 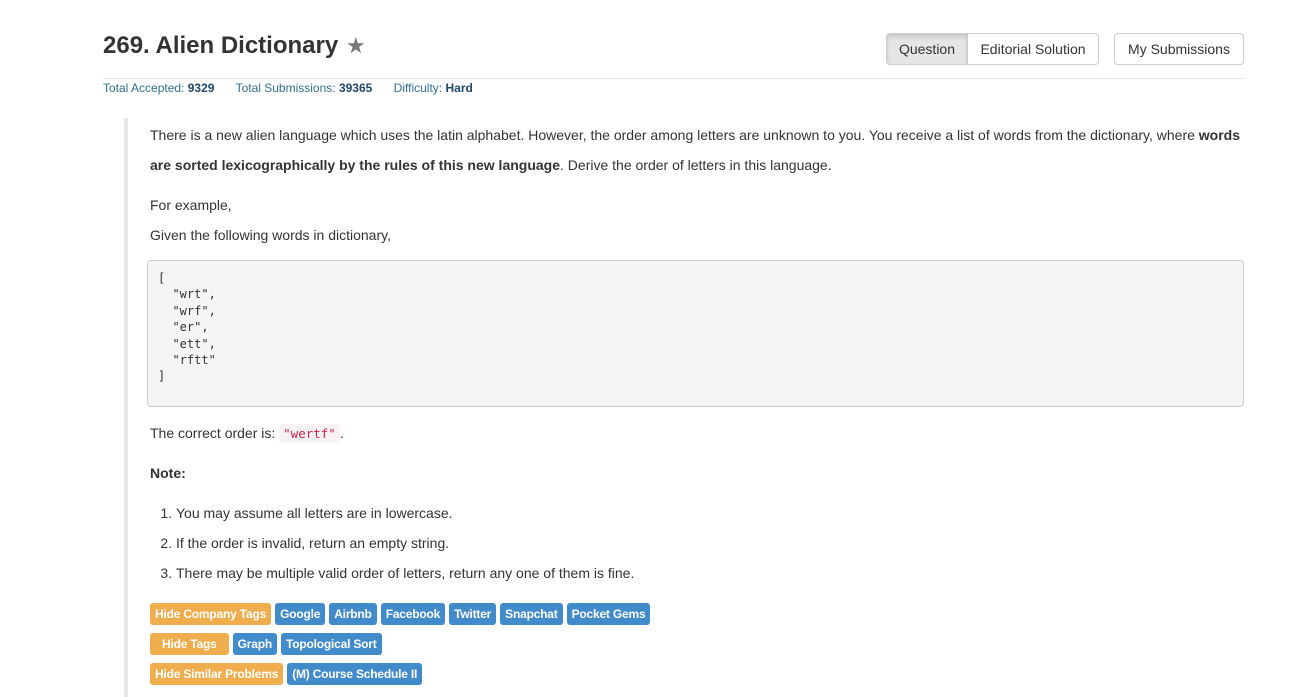 I want to click on company-tag-airbnb: Airbnb, so click(x=353, y=614).